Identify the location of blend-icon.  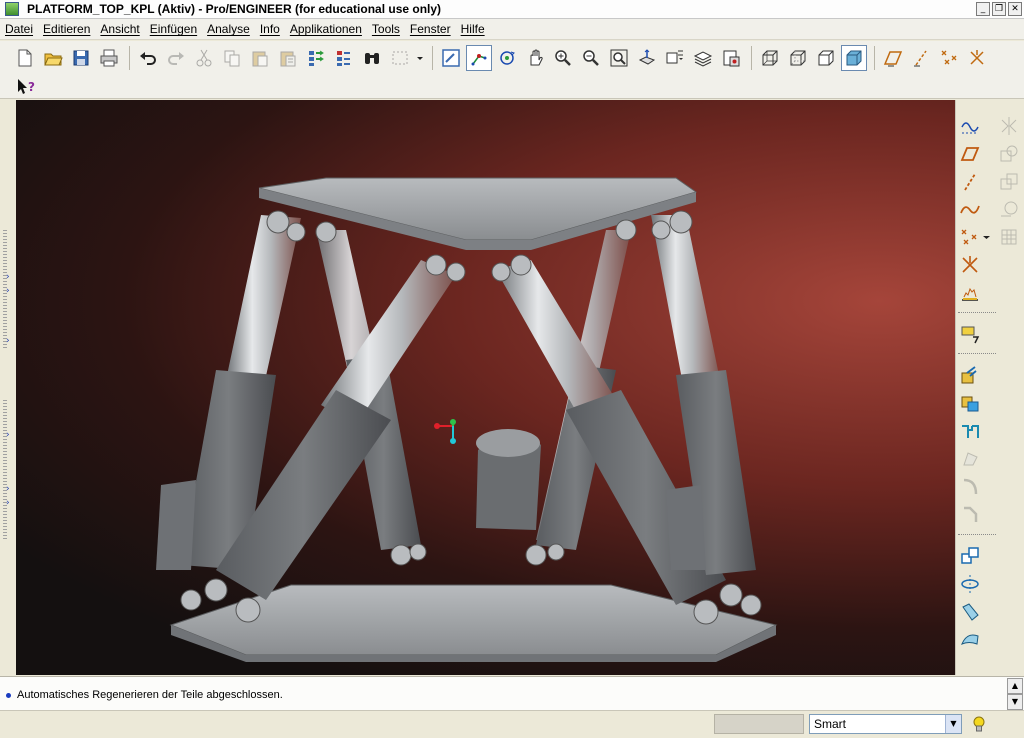
(970, 459).